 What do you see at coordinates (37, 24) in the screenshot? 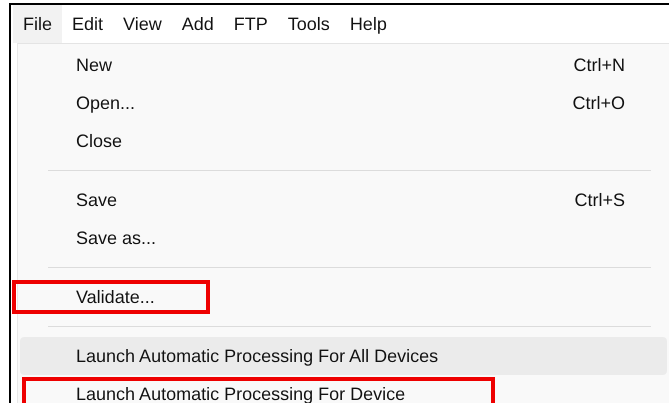
I see `menu-title: File` at bounding box center [37, 24].